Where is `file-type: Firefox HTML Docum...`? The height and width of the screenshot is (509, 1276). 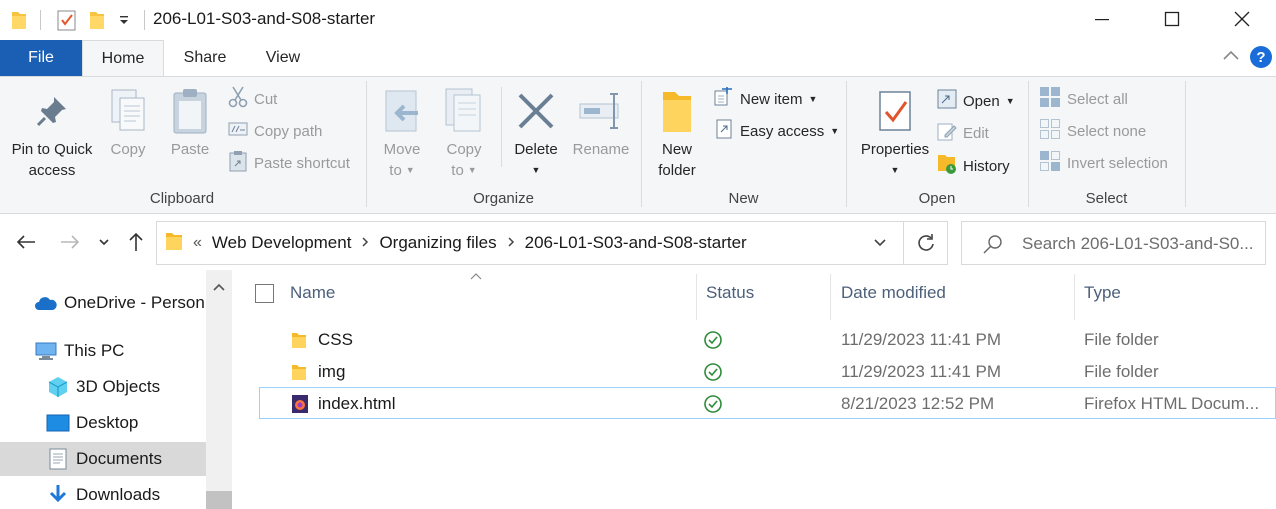 file-type: Firefox HTML Docum... is located at coordinates (1172, 403).